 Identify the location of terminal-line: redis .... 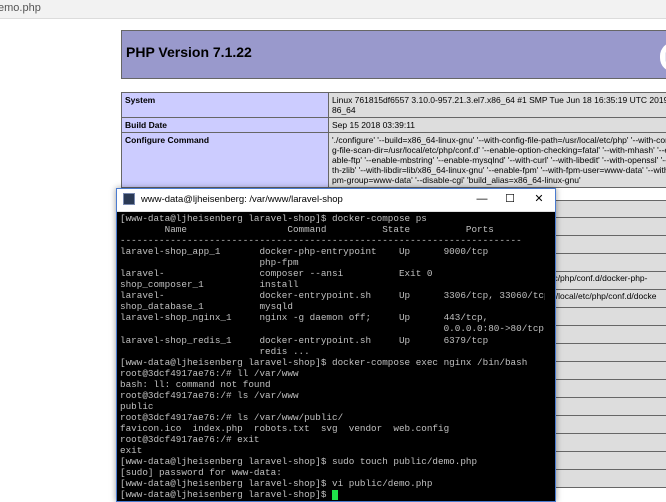
(332, 351).